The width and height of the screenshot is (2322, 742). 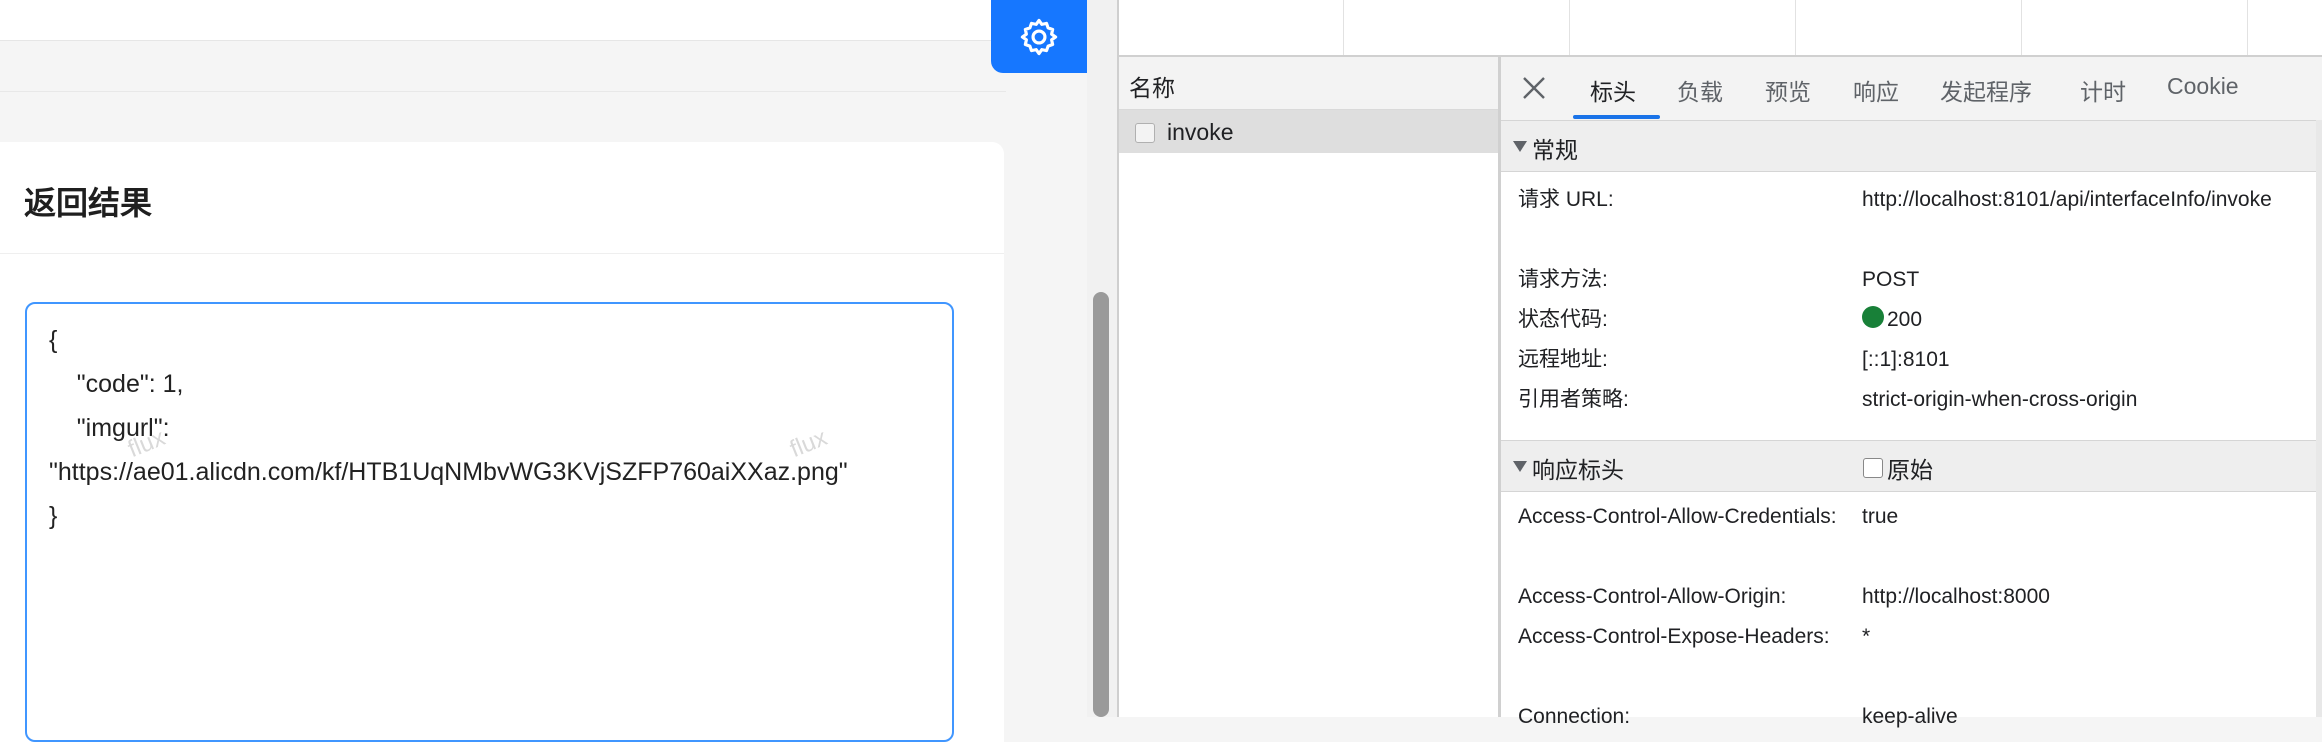 What do you see at coordinates (1563, 279) in the screenshot?
I see `header-key: 请求方法:` at bounding box center [1563, 279].